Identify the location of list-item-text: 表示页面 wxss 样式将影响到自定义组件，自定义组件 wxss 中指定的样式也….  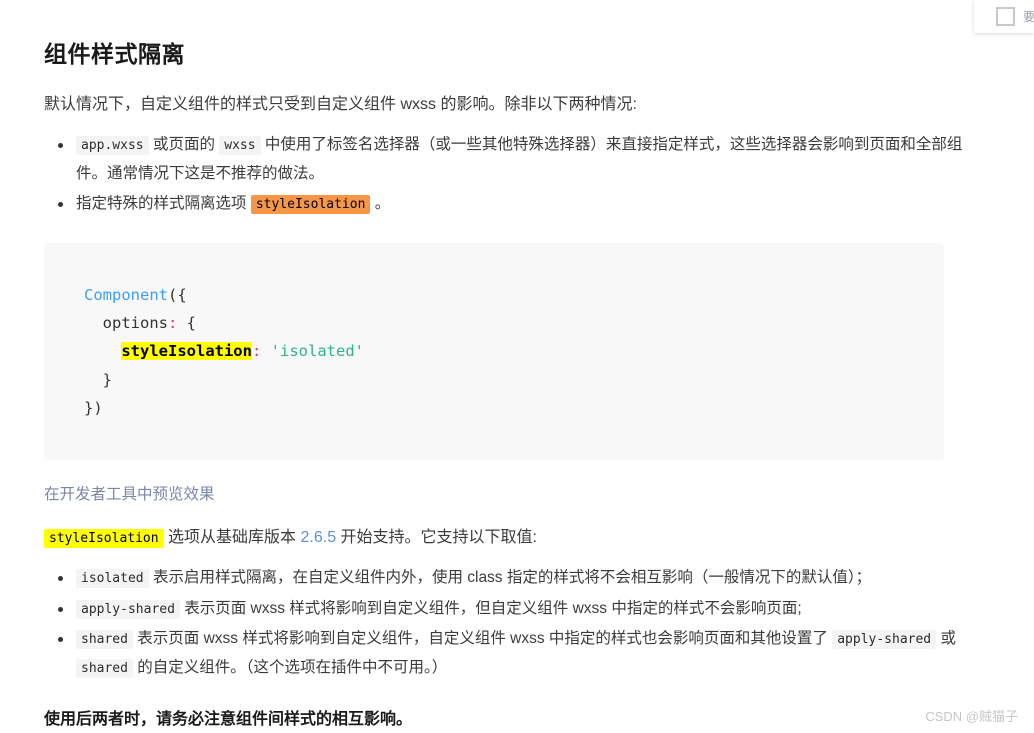
(482, 639).